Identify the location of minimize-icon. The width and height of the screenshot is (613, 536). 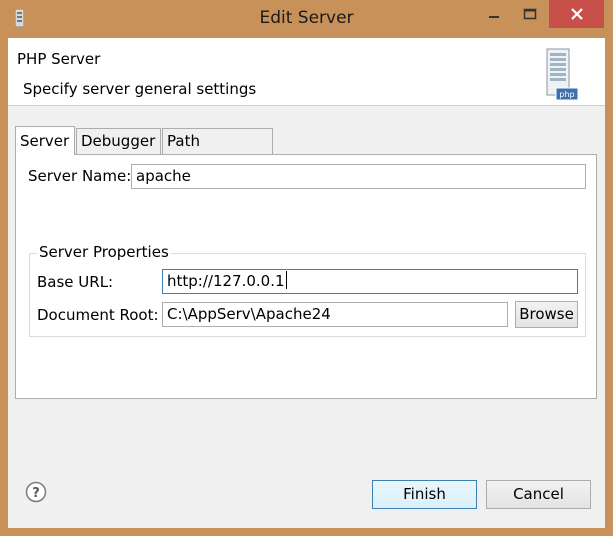
(494, 17).